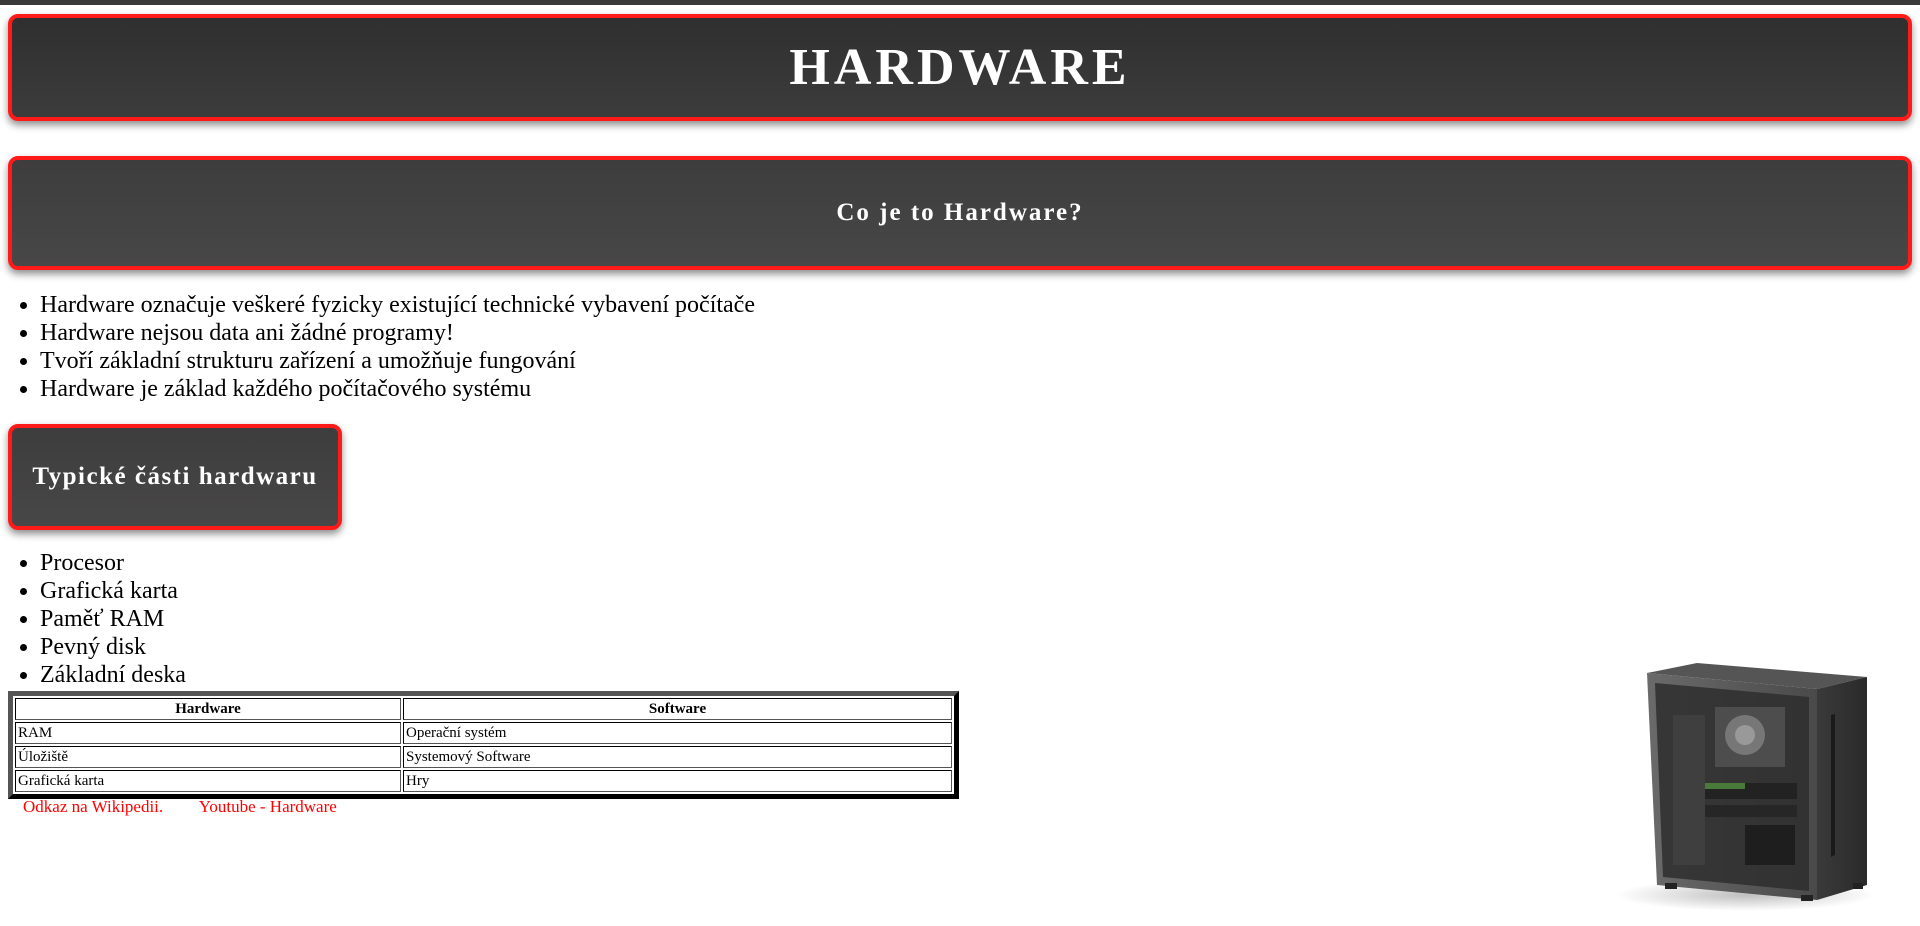 The image size is (1920, 926). I want to click on table-row: Grafická karta Hry, so click(483, 781).